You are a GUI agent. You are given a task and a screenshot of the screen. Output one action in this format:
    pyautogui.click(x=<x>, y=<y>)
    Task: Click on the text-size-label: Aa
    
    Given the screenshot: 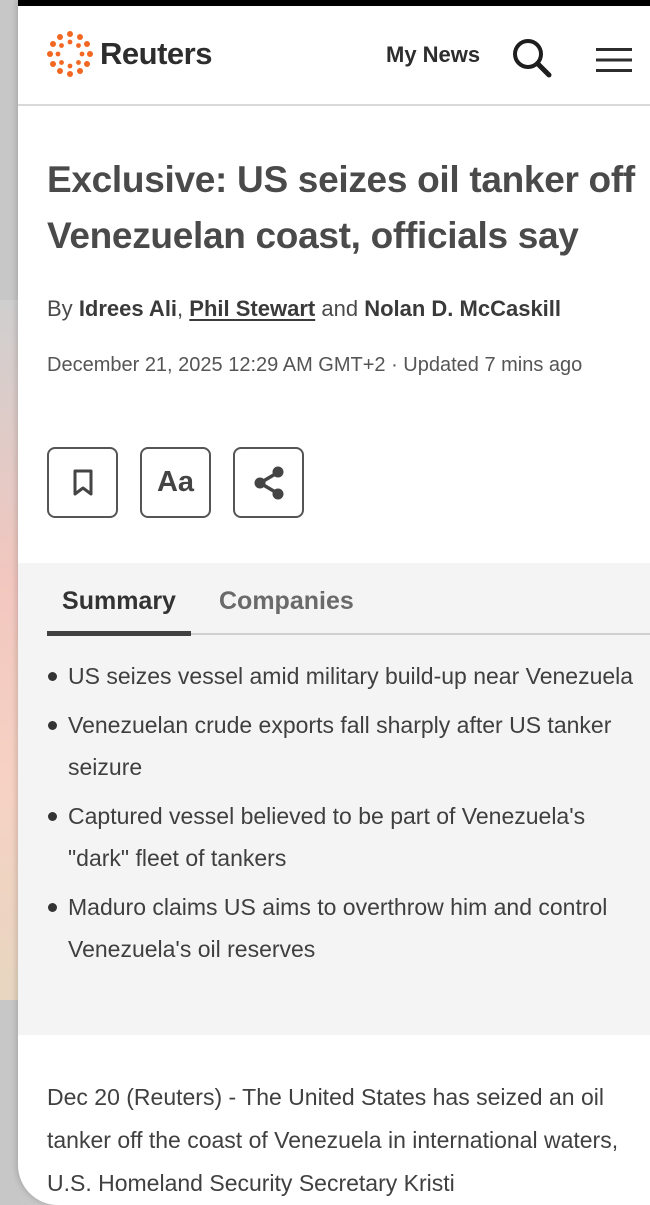 What is the action you would take?
    pyautogui.click(x=175, y=482)
    